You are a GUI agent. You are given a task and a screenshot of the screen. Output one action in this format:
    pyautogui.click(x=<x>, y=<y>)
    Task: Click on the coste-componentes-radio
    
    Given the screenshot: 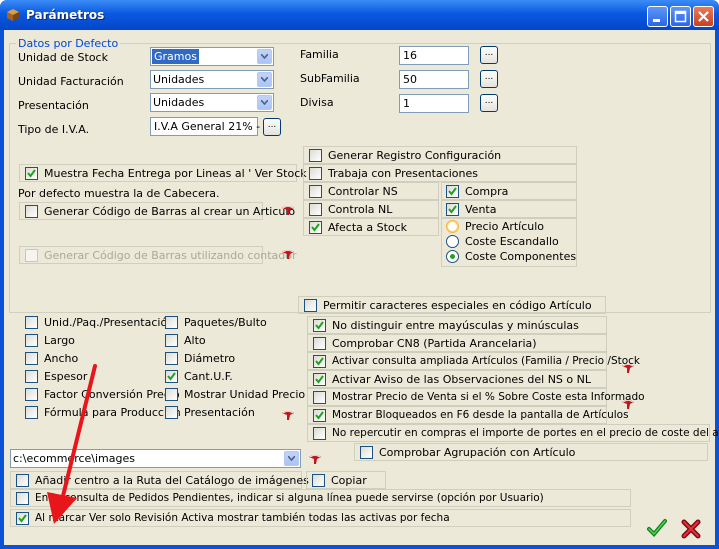 What is the action you would take?
    pyautogui.click(x=452, y=256)
    